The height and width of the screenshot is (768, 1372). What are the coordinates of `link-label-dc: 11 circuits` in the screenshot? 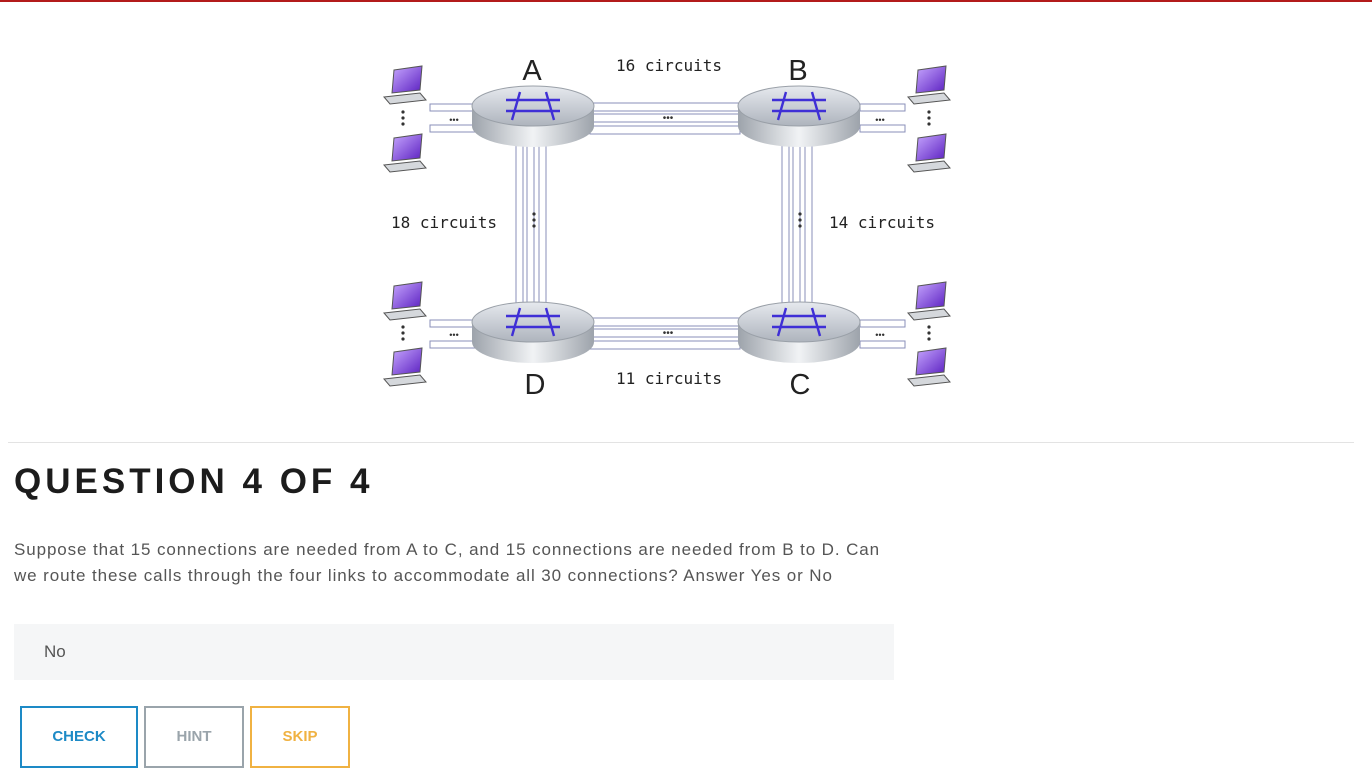 It's located at (669, 378).